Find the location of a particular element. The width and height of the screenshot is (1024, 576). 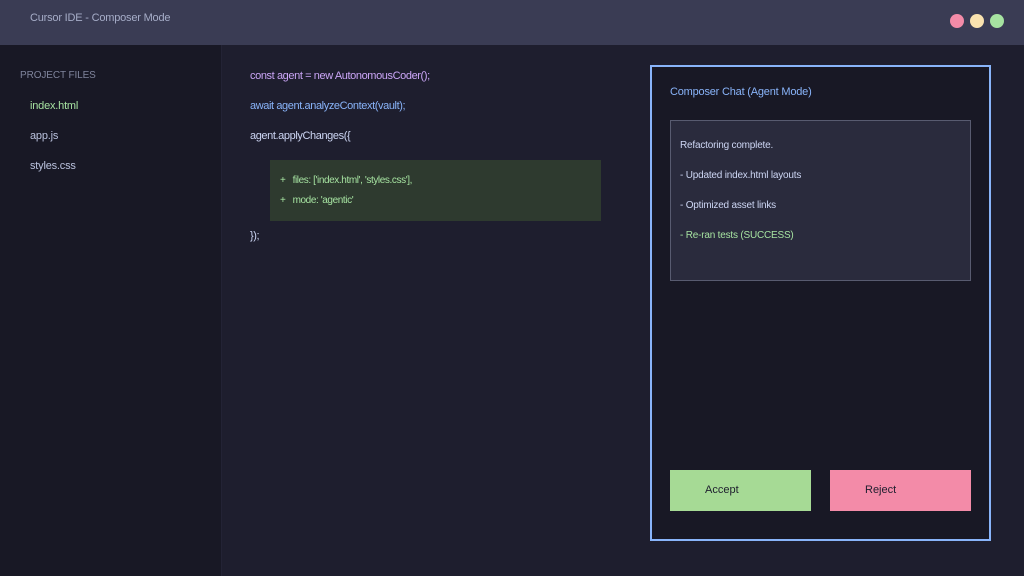

code-line: agent.applyChanges({ is located at coordinates (300, 136).